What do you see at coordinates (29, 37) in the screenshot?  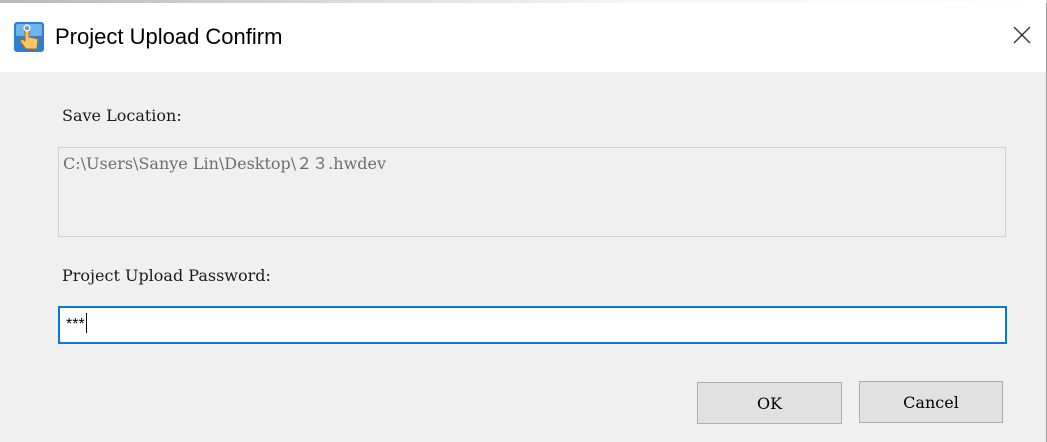 I see `hand-pointer-app-icon` at bounding box center [29, 37].